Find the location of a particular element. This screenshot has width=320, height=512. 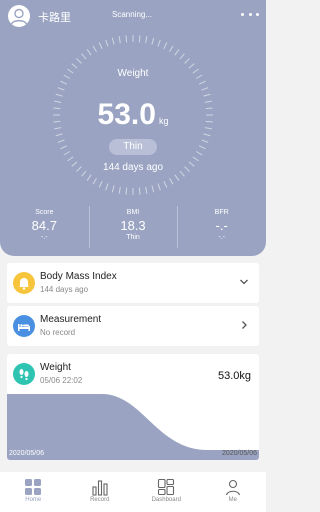

stat-value: -.- is located at coordinates (221, 225).